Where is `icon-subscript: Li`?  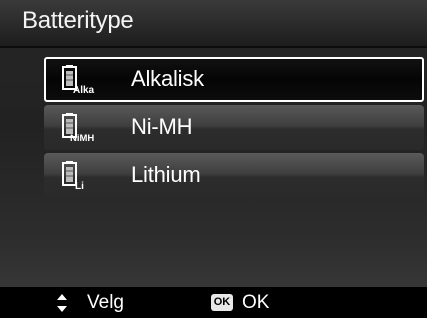 icon-subscript: Li is located at coordinates (79, 186).